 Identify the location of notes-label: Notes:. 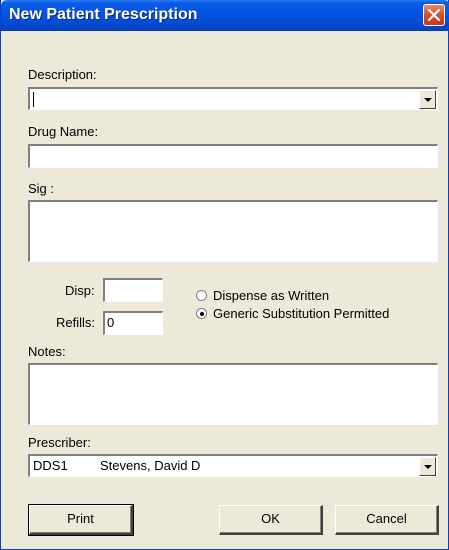
(47, 351).